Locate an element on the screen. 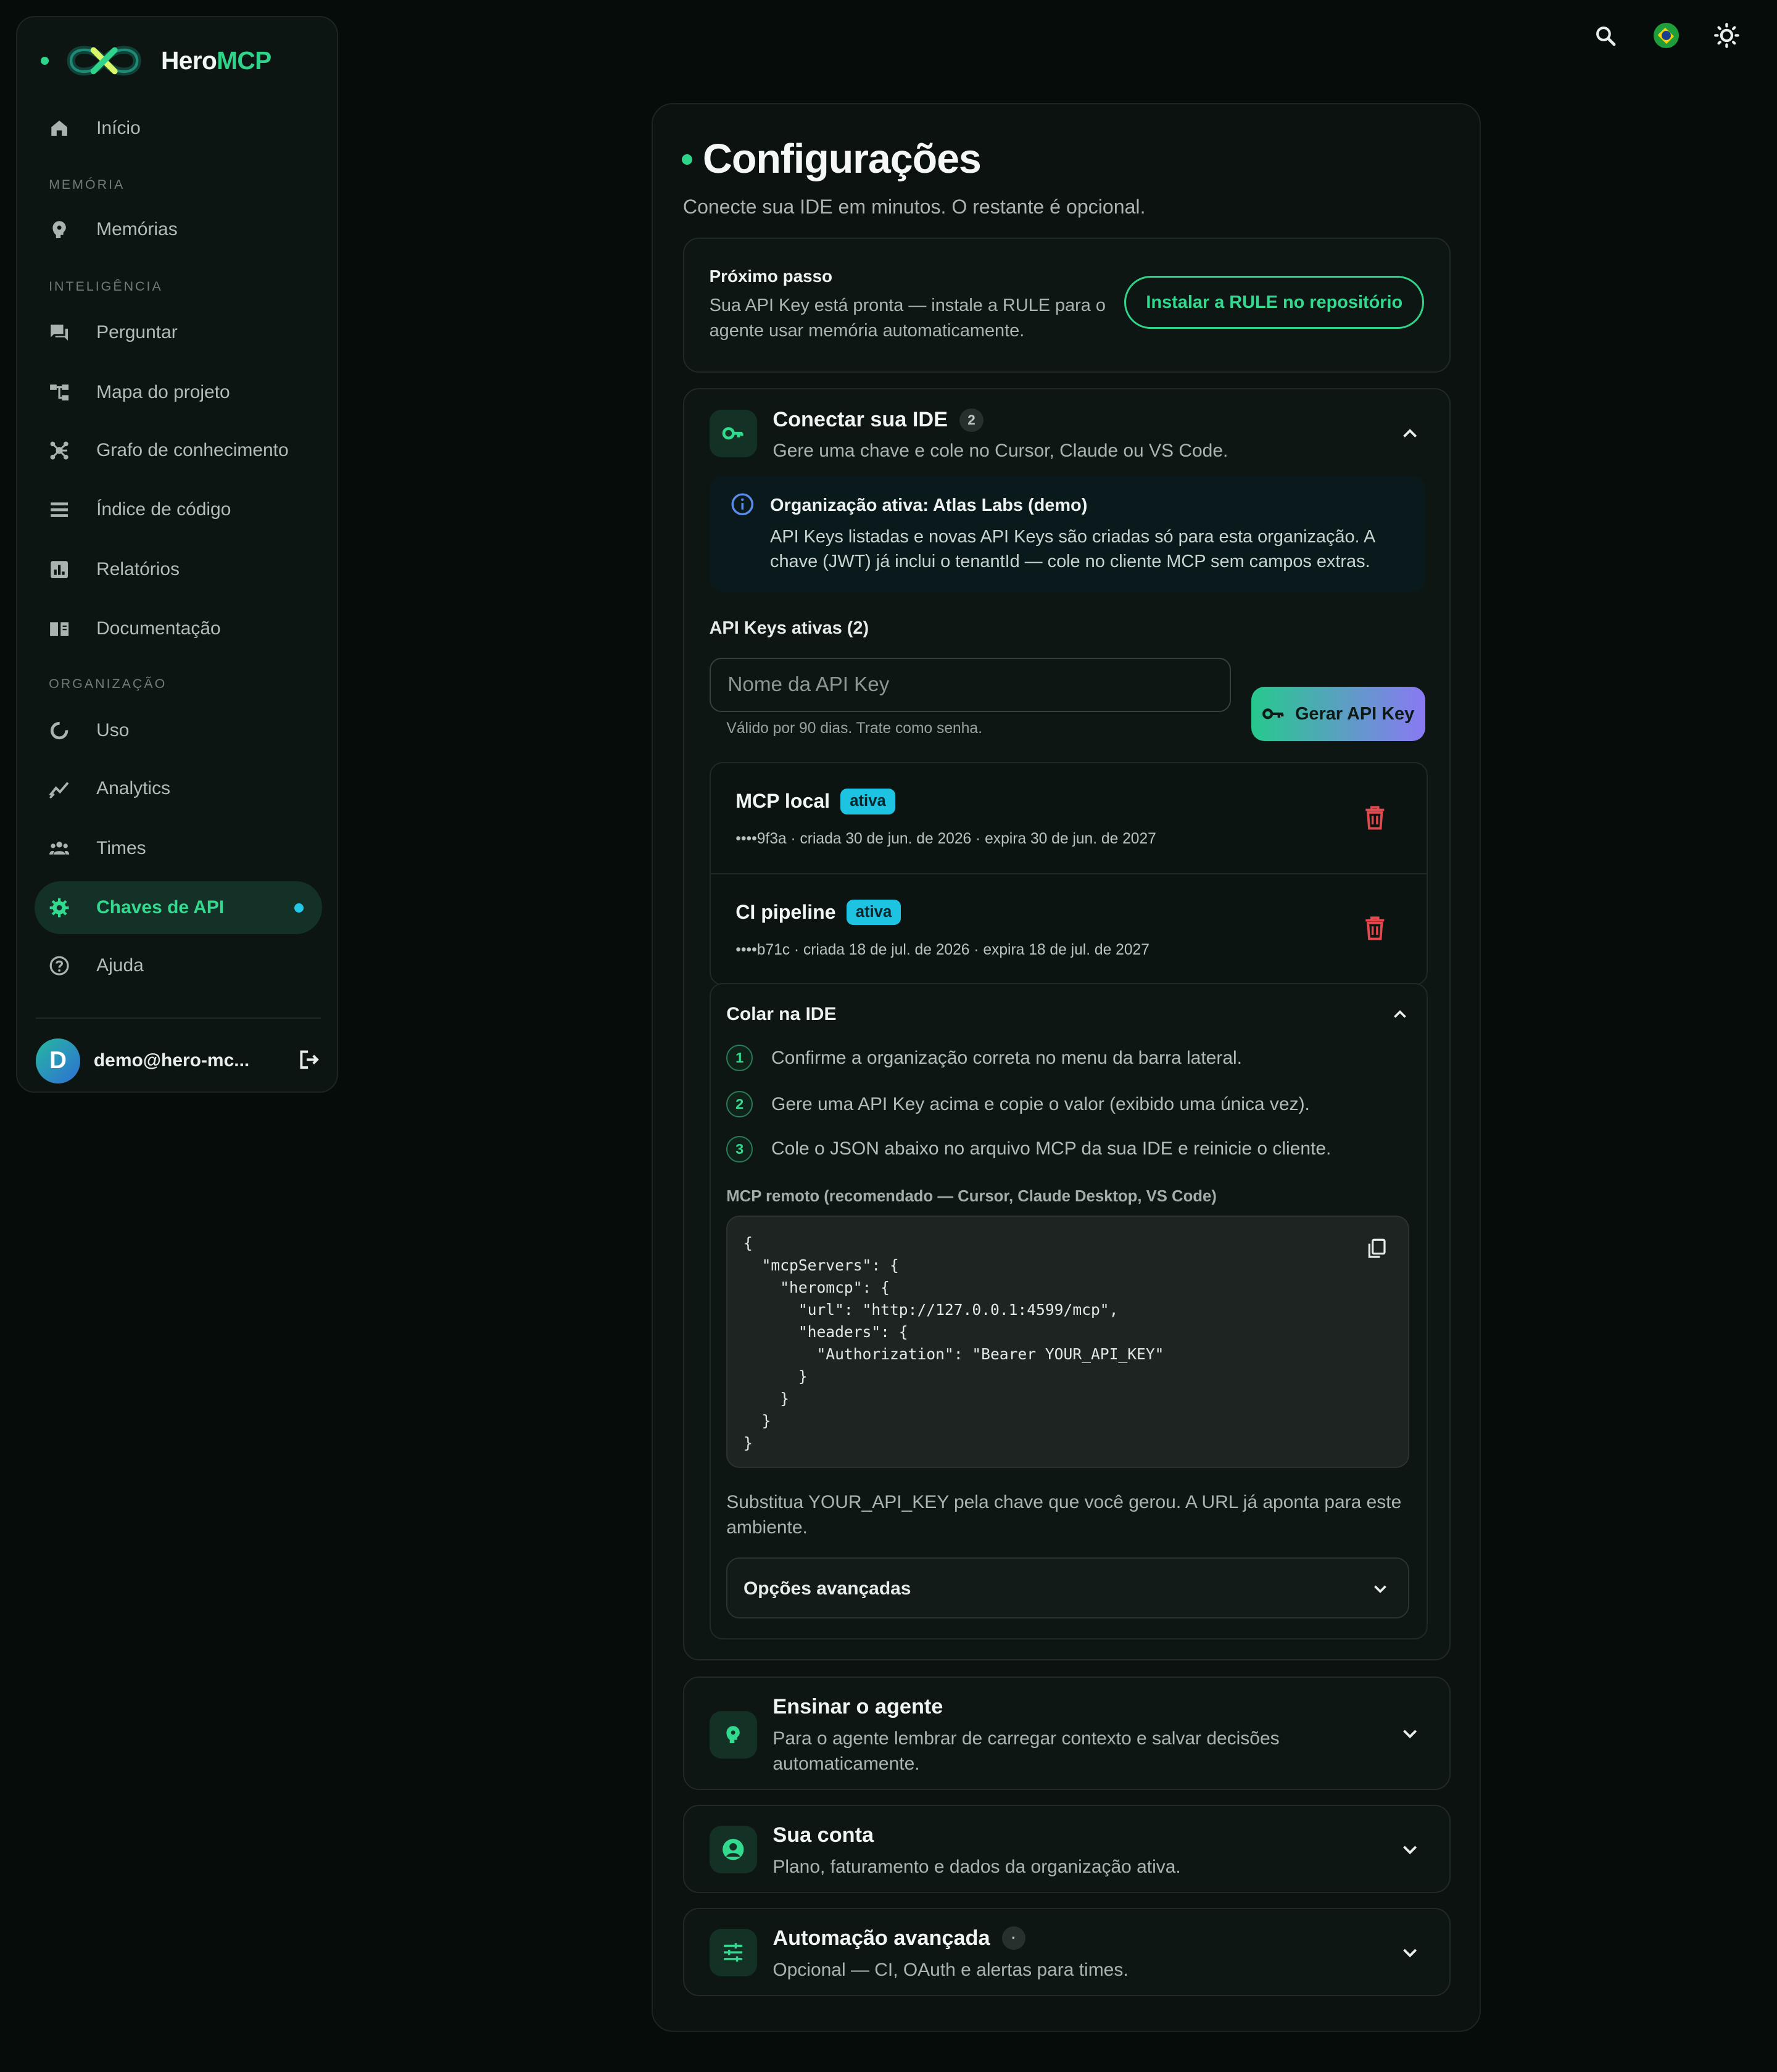 The width and height of the screenshot is (1777, 2072). org-info-title: Organização ativa: Atlas Labs (demo) is located at coordinates (929, 505).